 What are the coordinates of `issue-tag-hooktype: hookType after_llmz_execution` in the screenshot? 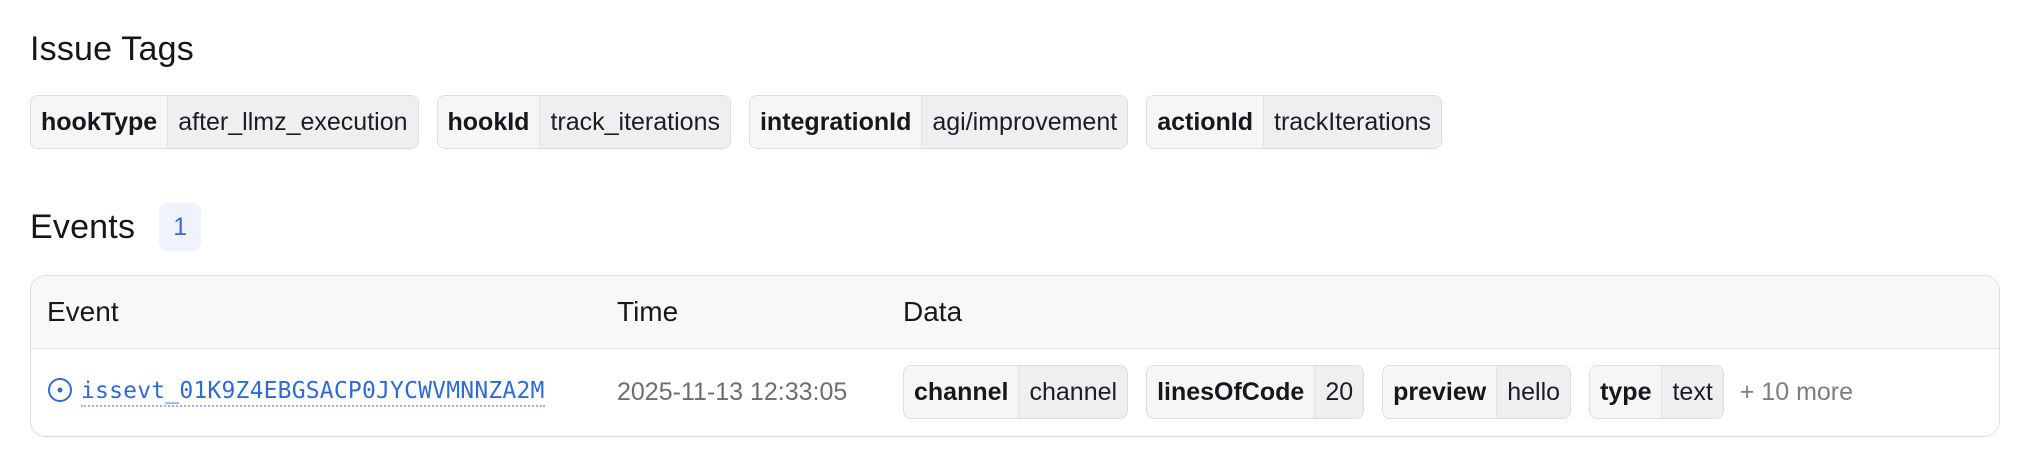 It's located at (224, 122).